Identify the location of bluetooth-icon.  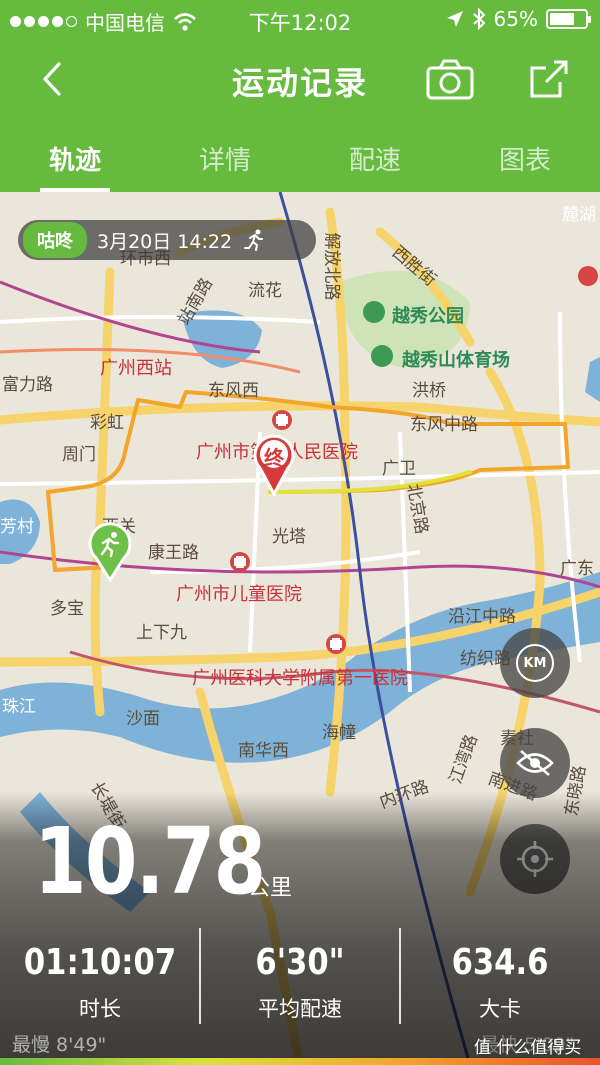
(478, 19).